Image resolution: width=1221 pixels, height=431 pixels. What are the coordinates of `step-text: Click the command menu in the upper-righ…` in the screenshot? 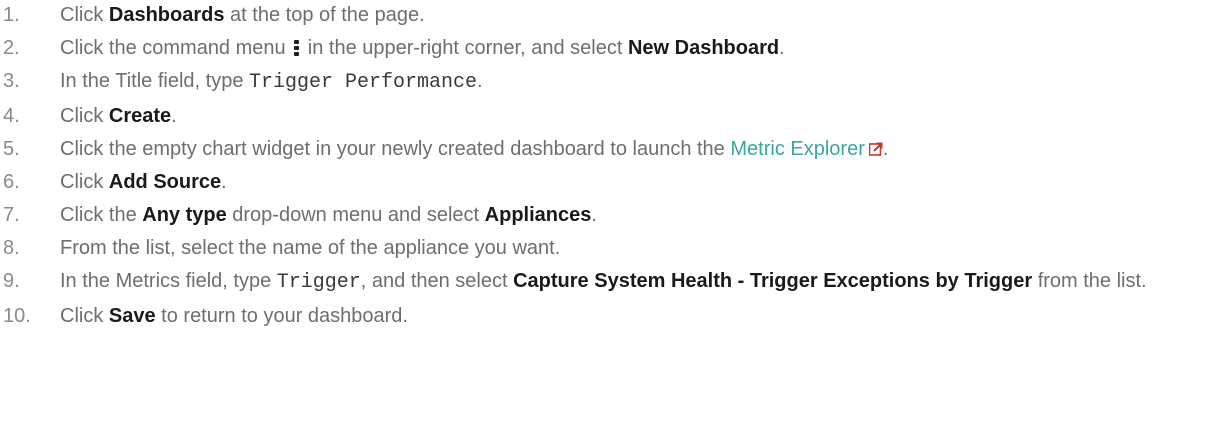 It's located at (422, 48).